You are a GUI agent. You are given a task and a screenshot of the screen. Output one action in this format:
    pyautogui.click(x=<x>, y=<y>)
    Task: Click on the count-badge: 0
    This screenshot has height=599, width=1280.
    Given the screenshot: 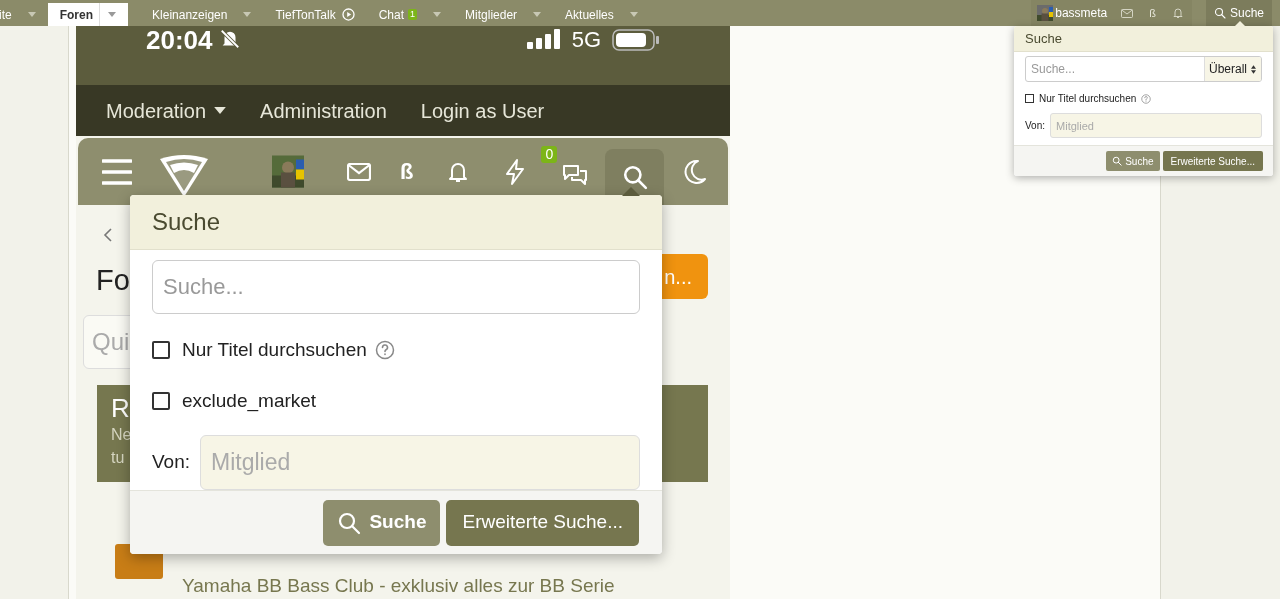 What is the action you would take?
    pyautogui.click(x=549, y=154)
    